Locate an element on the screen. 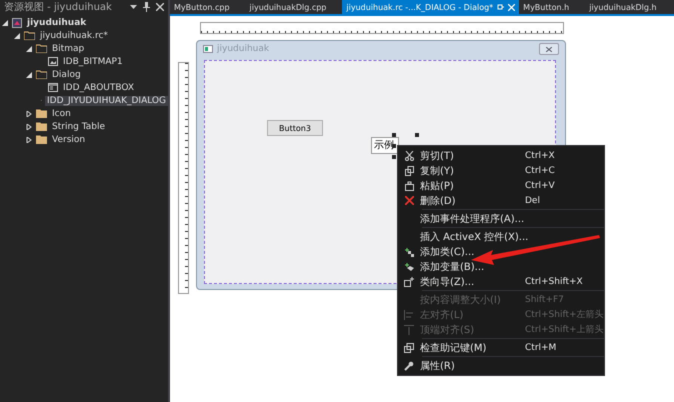  editor-tab: jiyuduihuakDlg.h is located at coordinates (623, 7).